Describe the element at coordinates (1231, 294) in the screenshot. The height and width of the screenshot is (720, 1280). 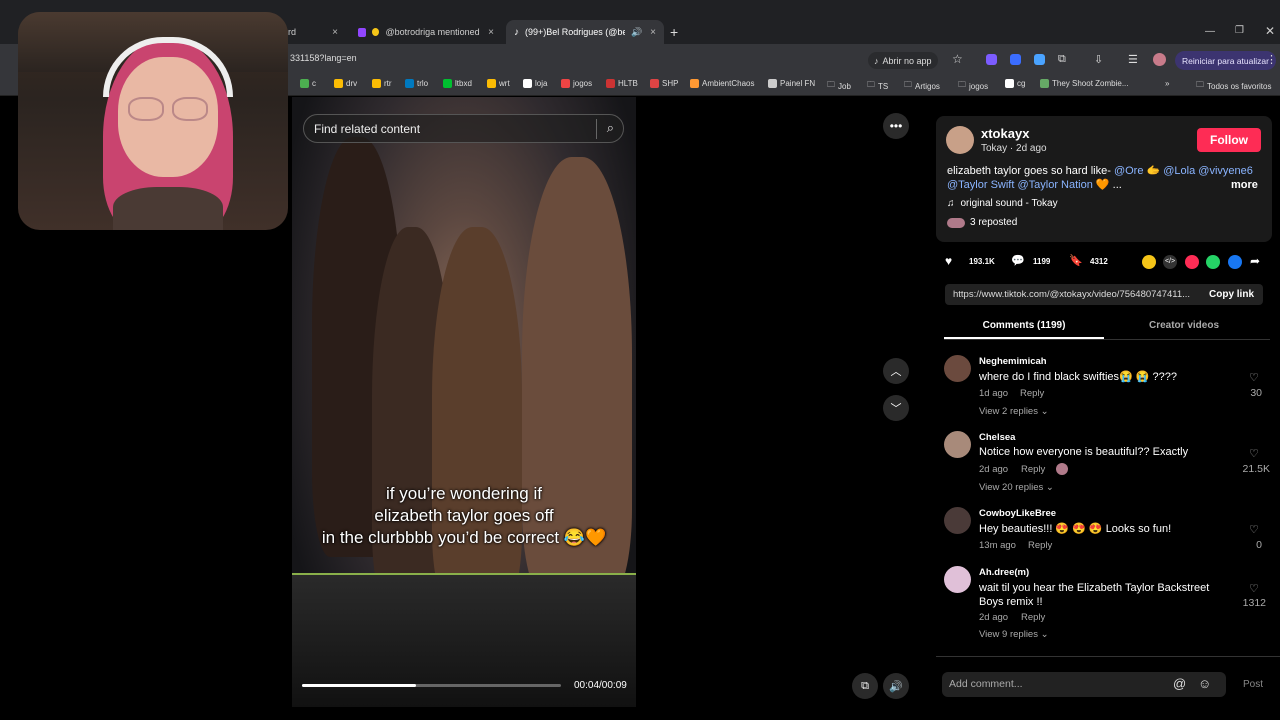
I see `copy-link-button: Copy link` at that location.